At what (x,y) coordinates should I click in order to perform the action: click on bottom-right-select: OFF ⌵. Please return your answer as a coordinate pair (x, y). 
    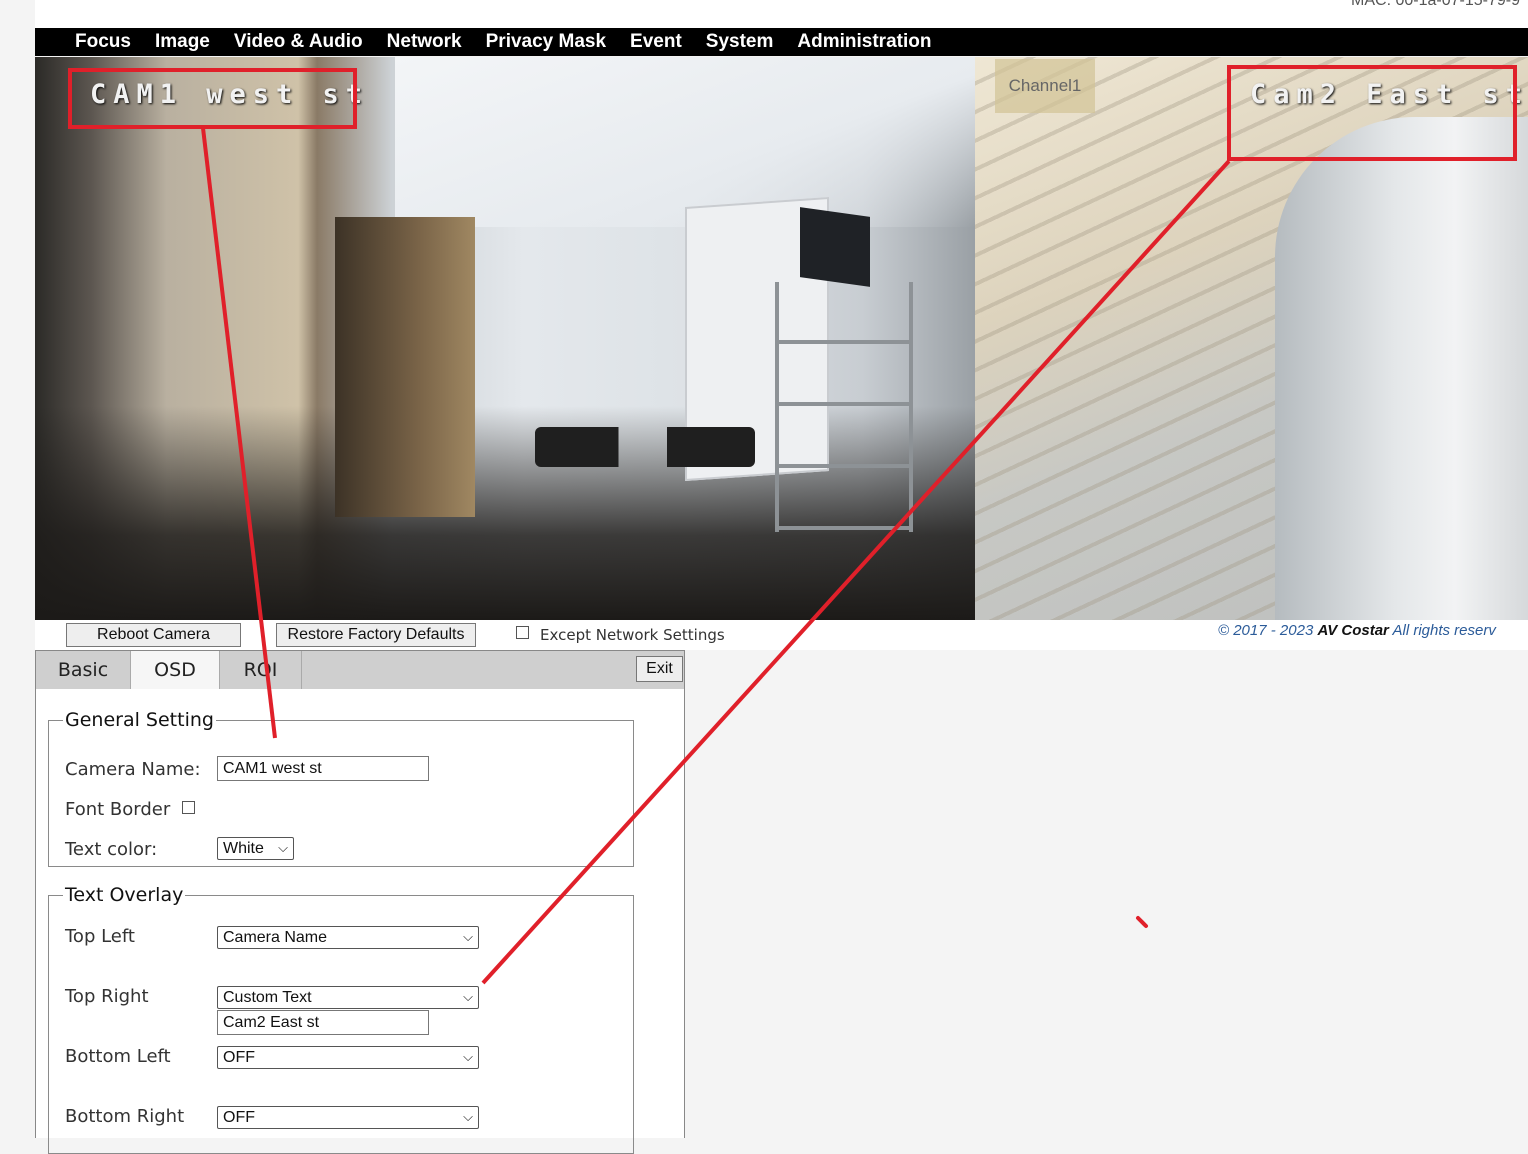
    Looking at the image, I should click on (348, 1117).